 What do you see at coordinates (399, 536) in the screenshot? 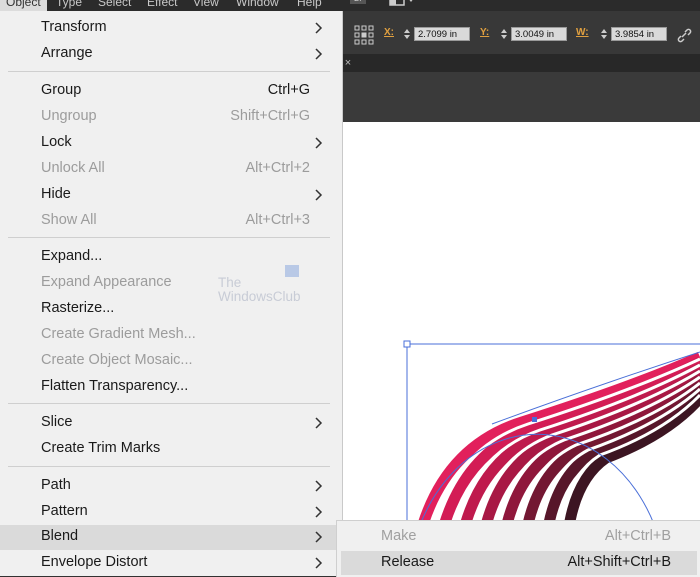
I see `submenu-item-label: Make` at bounding box center [399, 536].